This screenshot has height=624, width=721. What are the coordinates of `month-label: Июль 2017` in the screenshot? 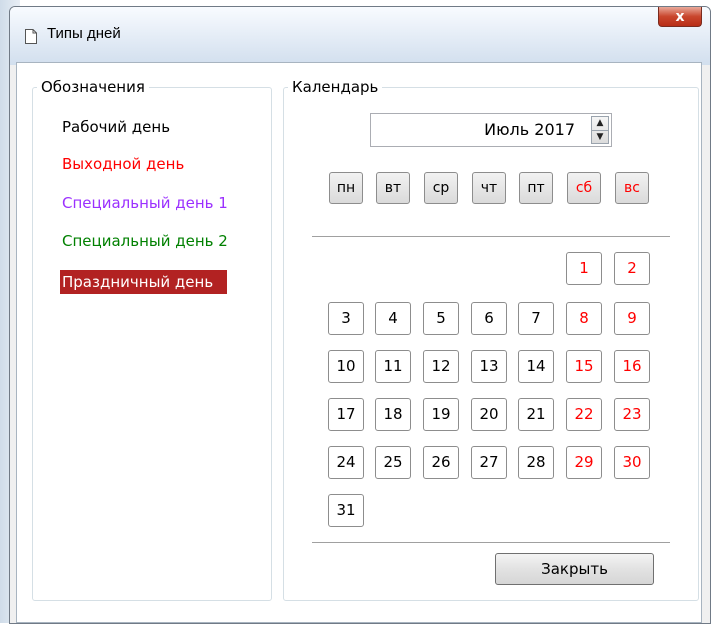 It's located at (529, 129).